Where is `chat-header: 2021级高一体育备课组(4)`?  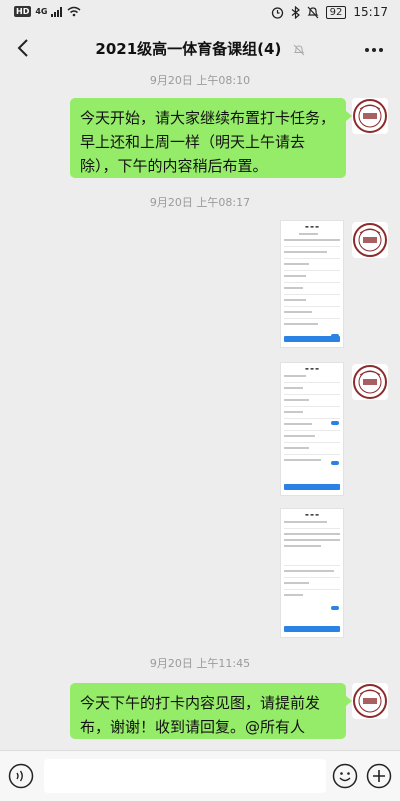 chat-header: 2021级高一体育备课组(4) is located at coordinates (200, 48).